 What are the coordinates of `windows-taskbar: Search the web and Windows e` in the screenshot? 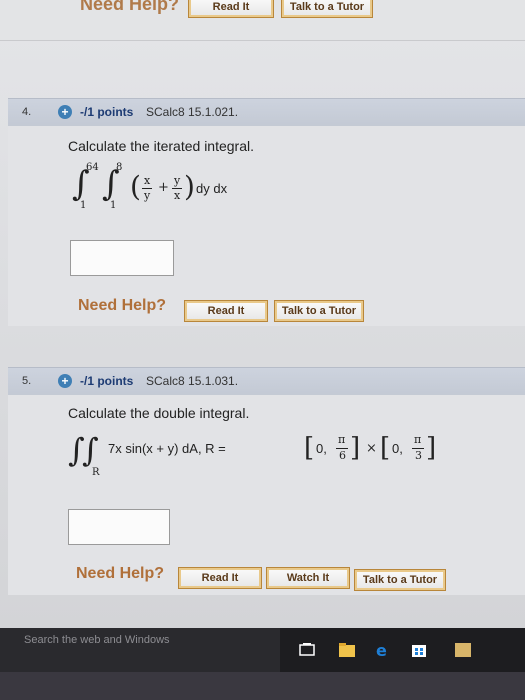 It's located at (262, 650).